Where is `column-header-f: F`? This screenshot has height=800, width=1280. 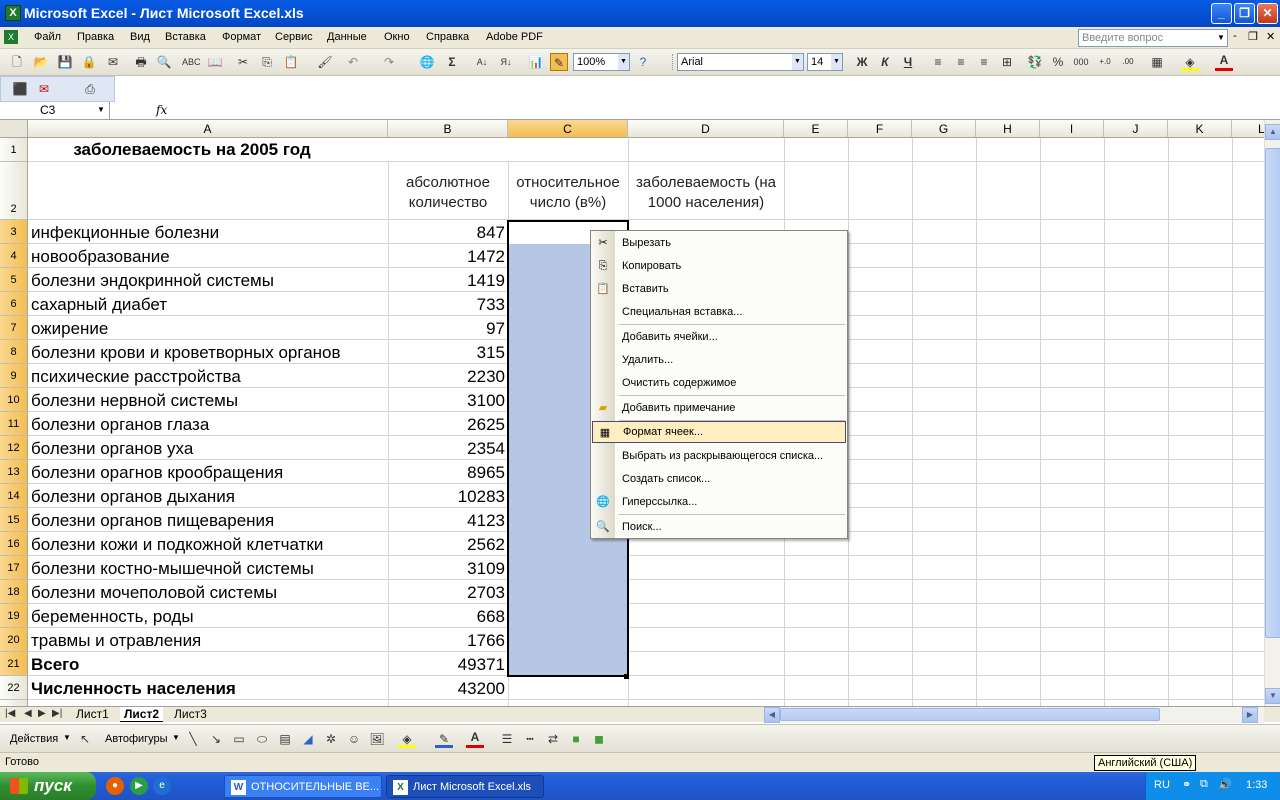
column-header-f: F is located at coordinates (880, 129).